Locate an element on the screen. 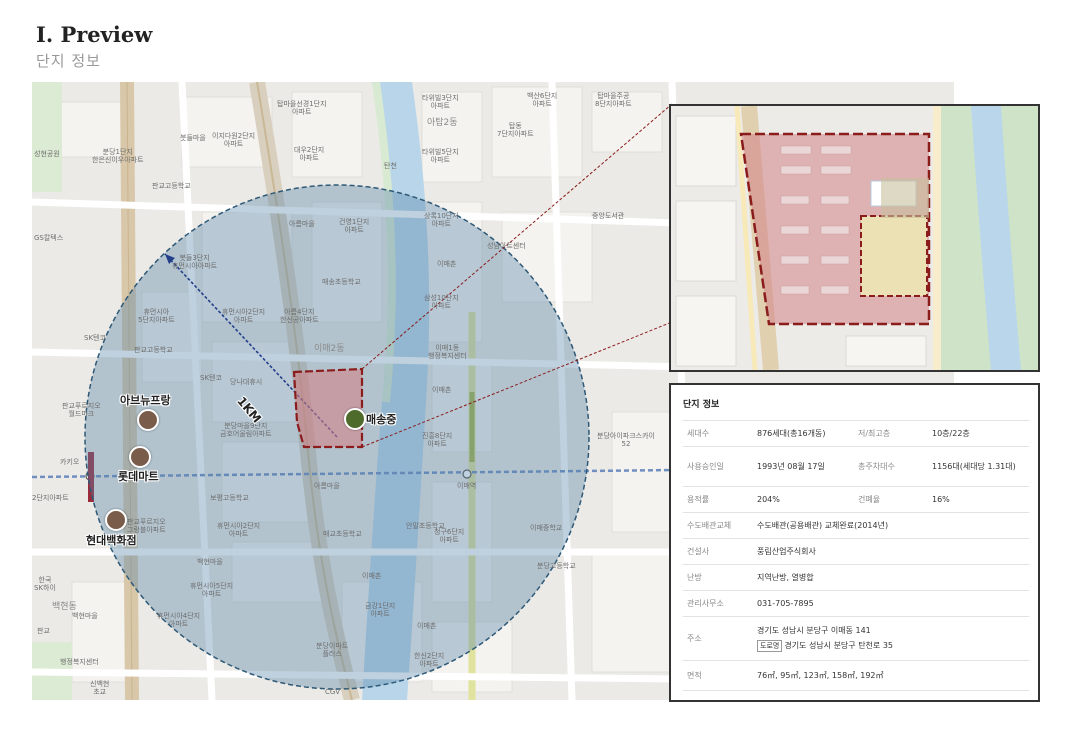 The image size is (1067, 754). info-value: 10층/22층 is located at coordinates (979, 433).